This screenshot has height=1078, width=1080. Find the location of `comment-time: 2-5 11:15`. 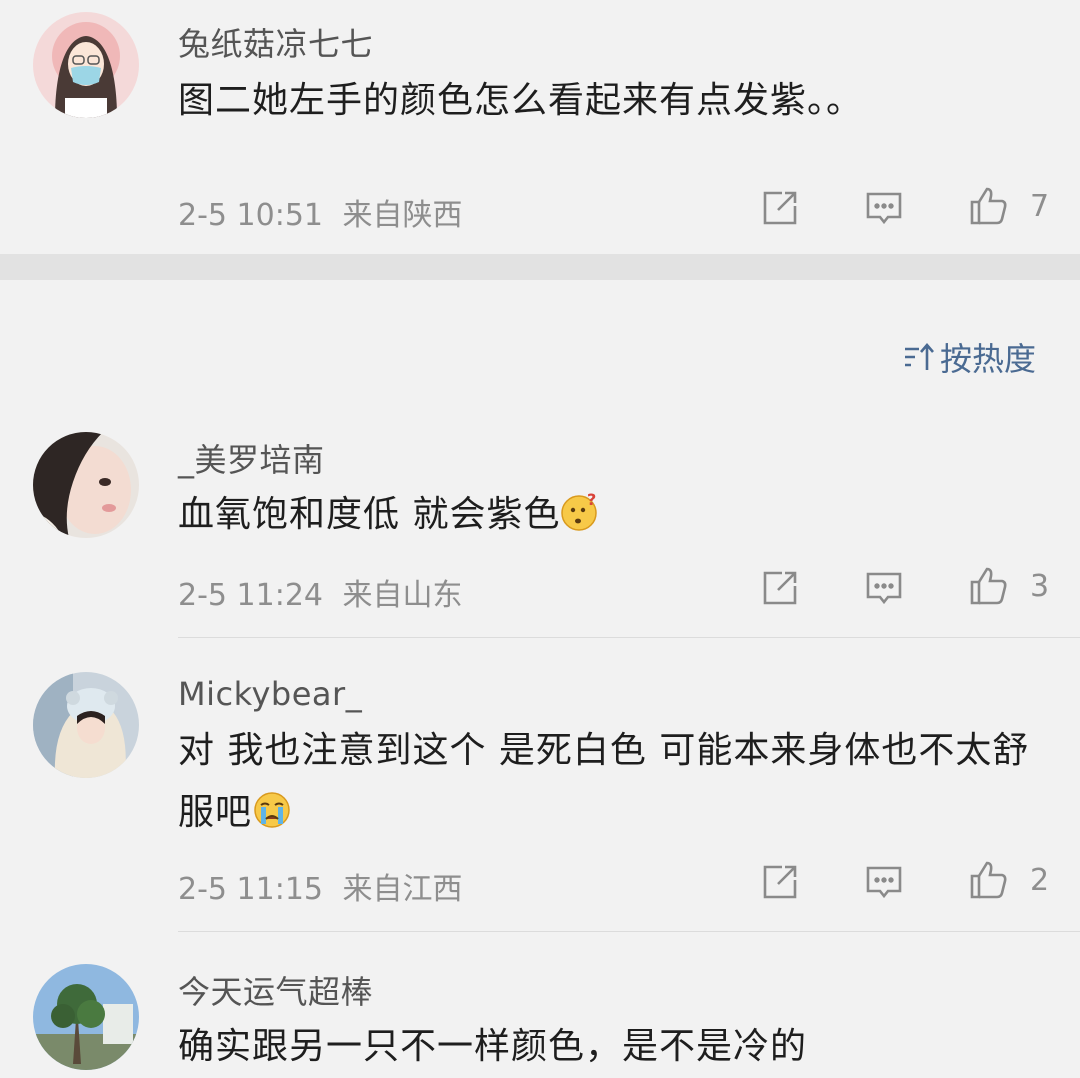

comment-time: 2-5 11:15 is located at coordinates (250, 889).